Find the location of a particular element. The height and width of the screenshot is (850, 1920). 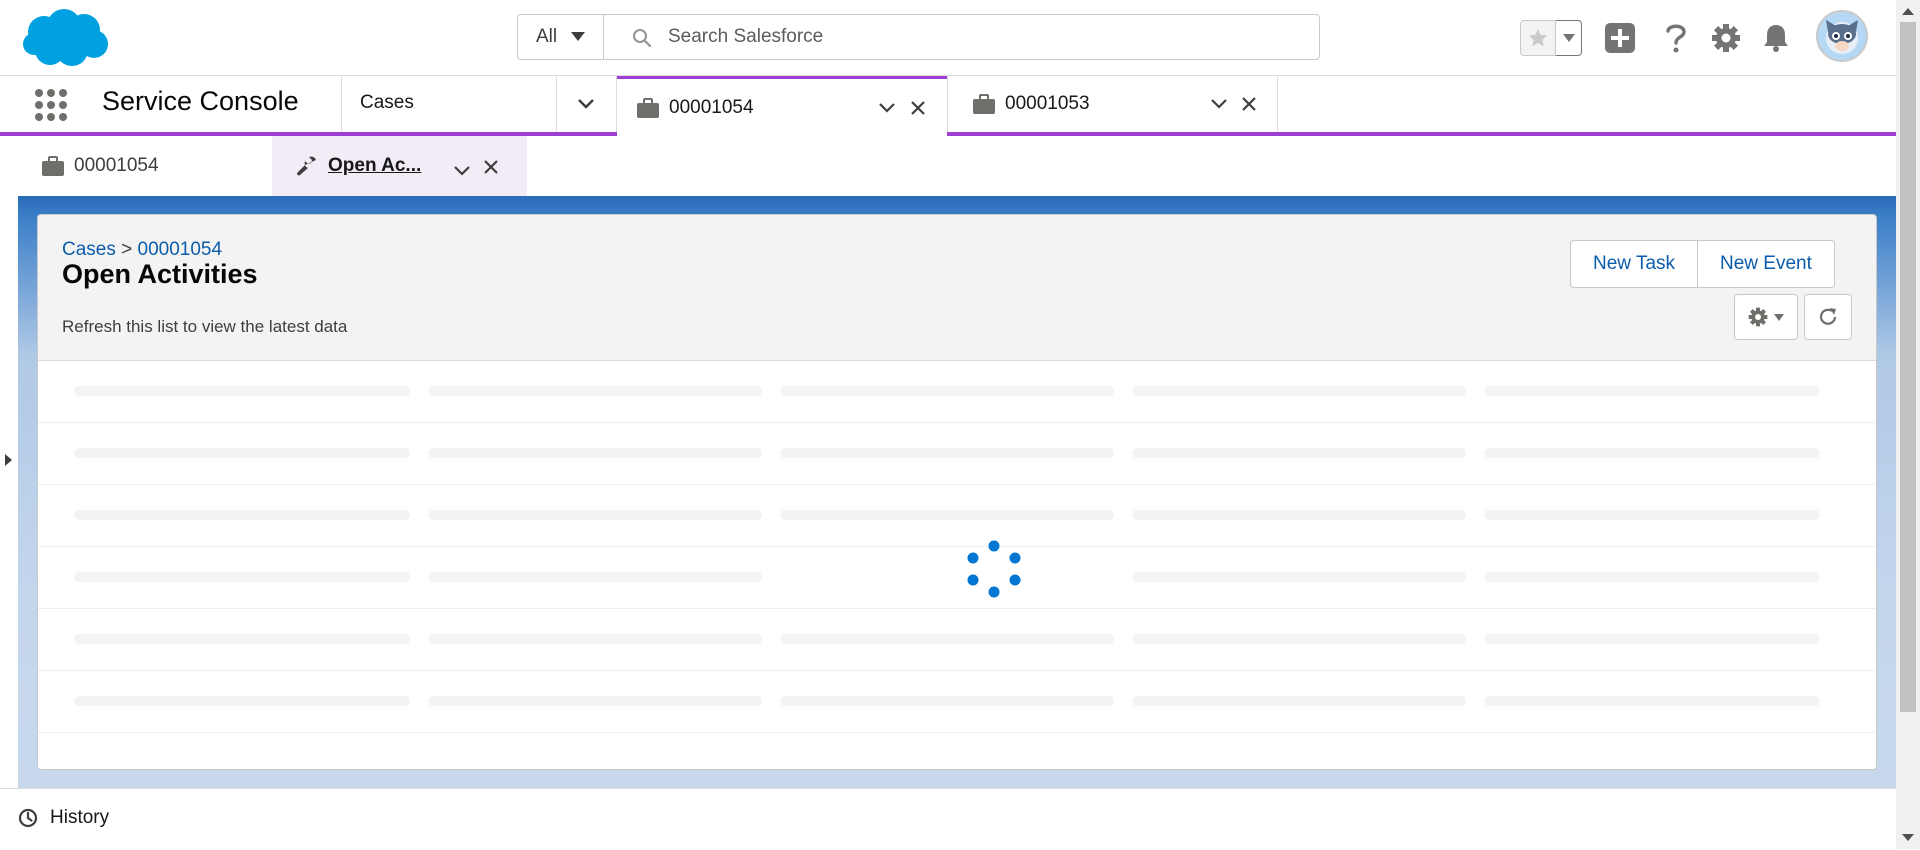

spinner-icon is located at coordinates (994, 569).